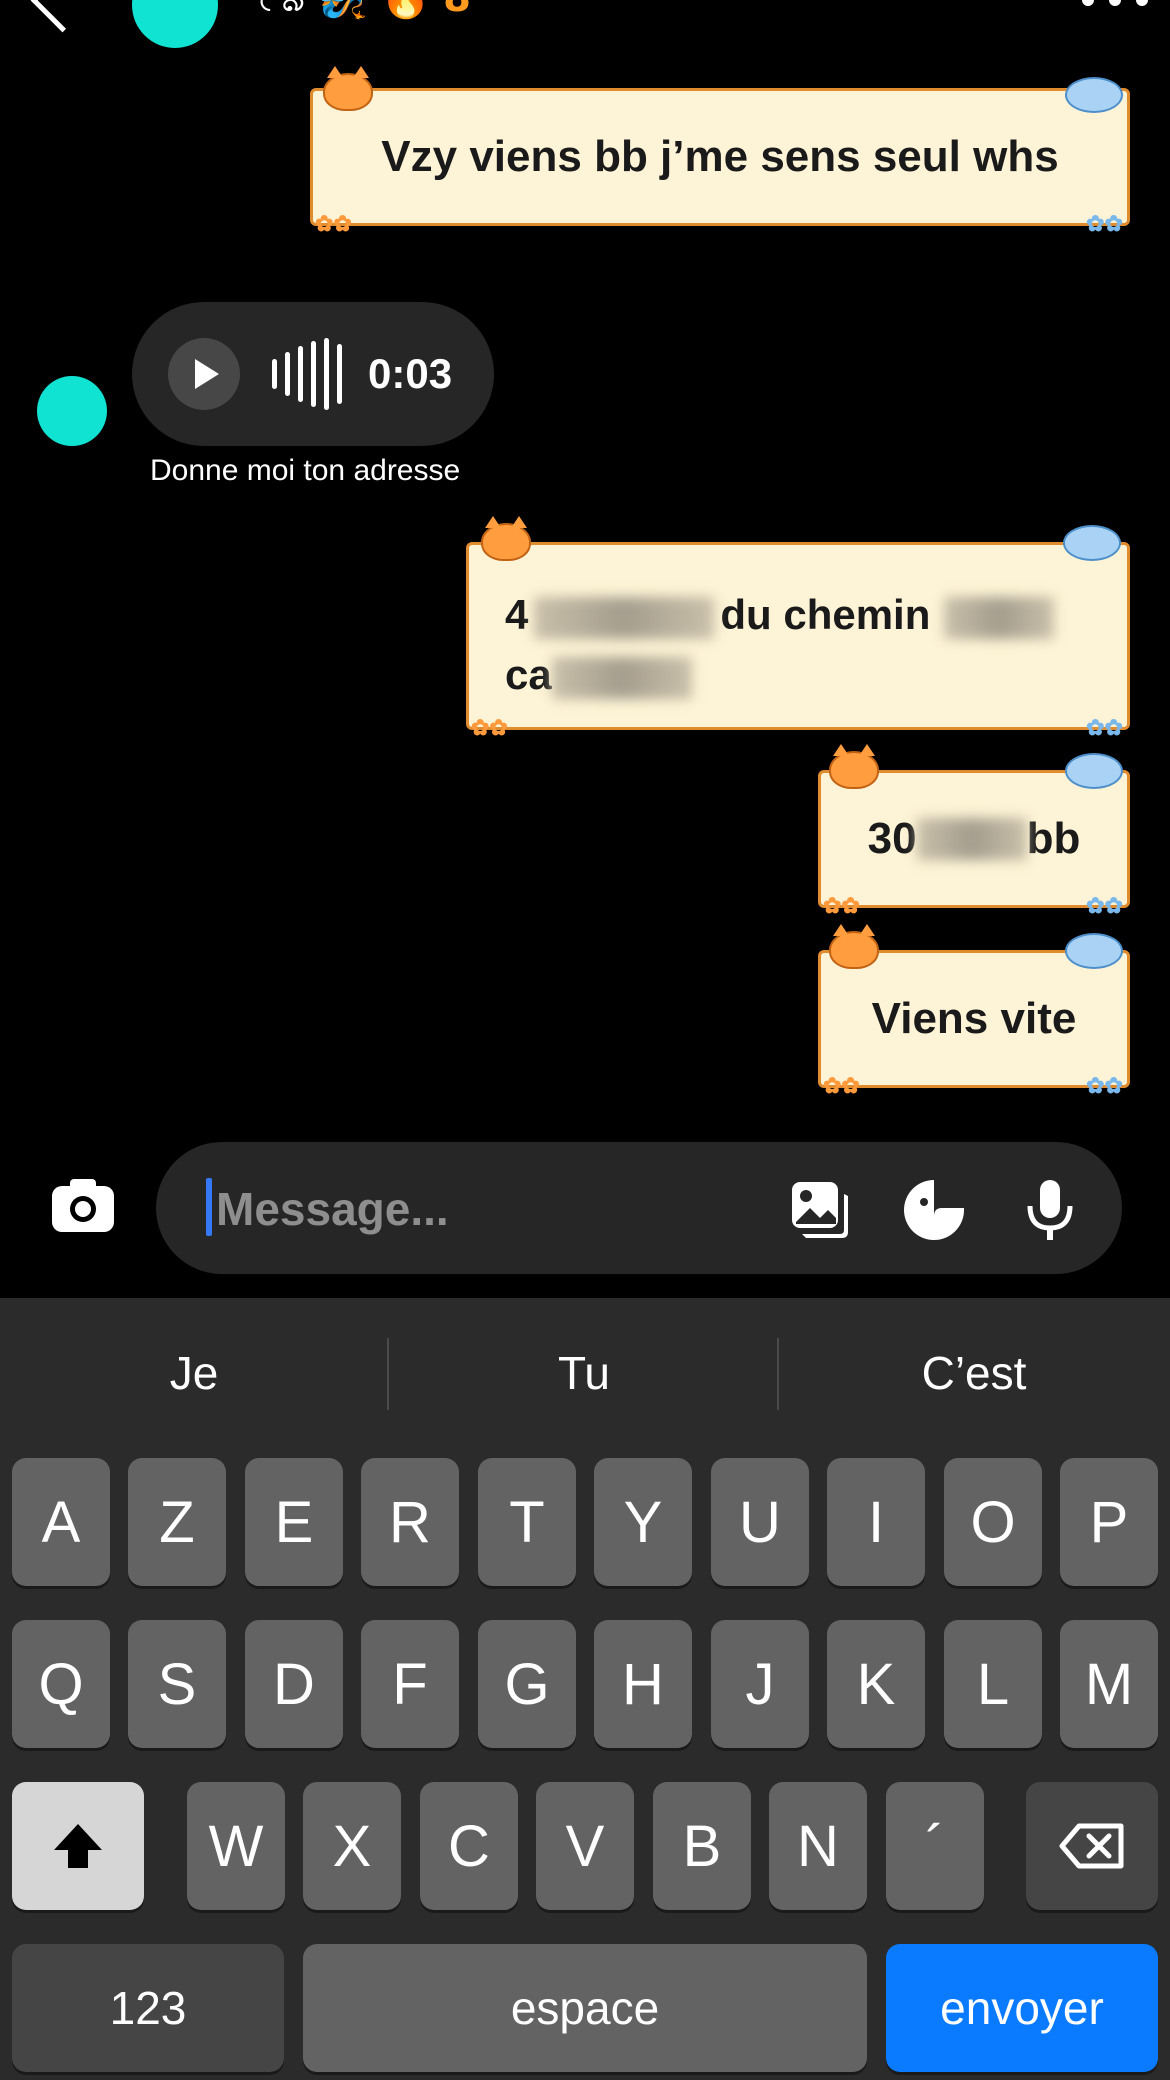 The height and width of the screenshot is (2080, 1170). I want to click on key: I, so click(876, 1522).